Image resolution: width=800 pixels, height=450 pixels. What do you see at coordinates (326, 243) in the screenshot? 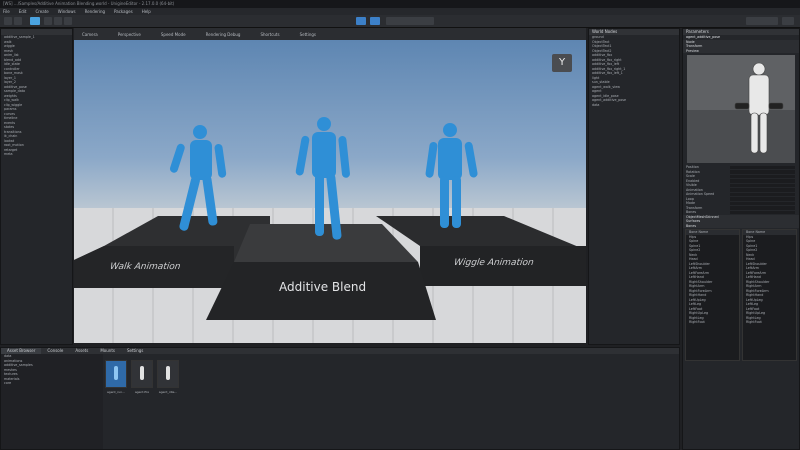
I see `platform-center` at bounding box center [326, 243].